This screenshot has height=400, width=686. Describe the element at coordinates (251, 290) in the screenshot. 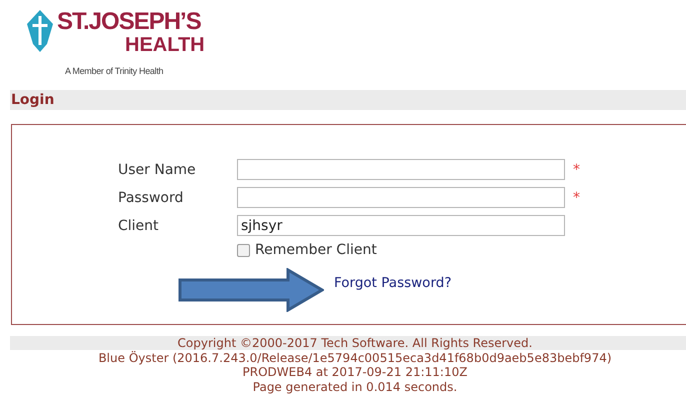

I see `arrow-icon` at that location.